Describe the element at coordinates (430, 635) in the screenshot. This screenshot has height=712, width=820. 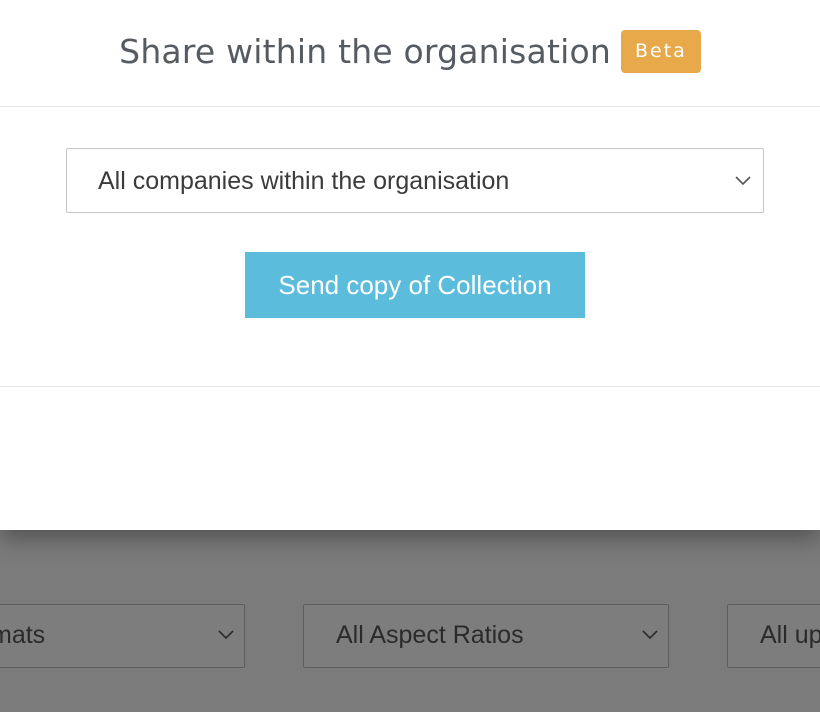
I see `aspect-ratio-filter-label: All Aspect Ratios` at that location.